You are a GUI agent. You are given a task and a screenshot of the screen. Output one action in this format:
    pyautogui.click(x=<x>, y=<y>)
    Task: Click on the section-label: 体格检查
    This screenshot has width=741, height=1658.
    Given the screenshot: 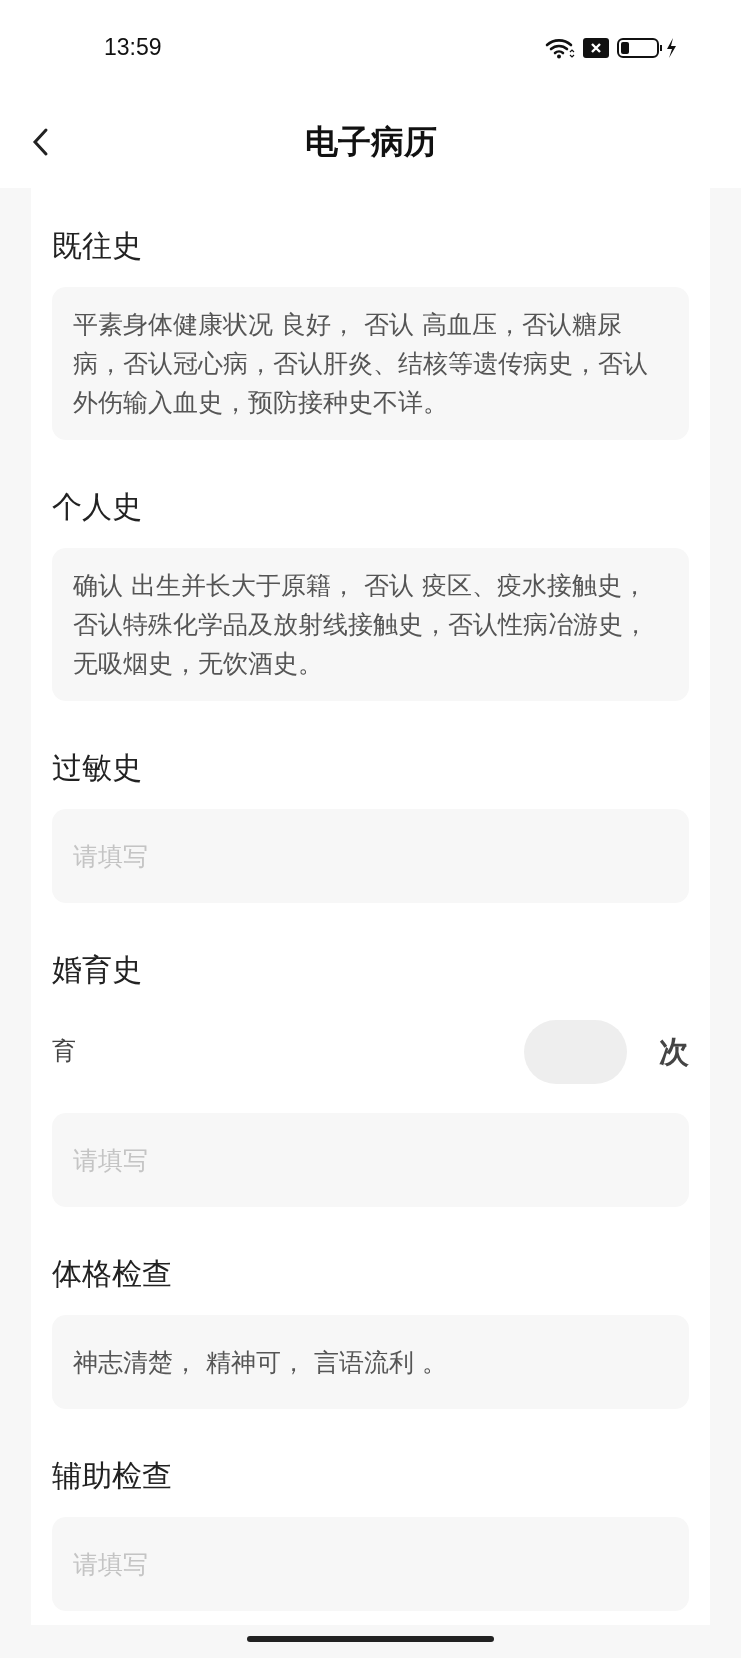 What is the action you would take?
    pyautogui.click(x=112, y=1274)
    